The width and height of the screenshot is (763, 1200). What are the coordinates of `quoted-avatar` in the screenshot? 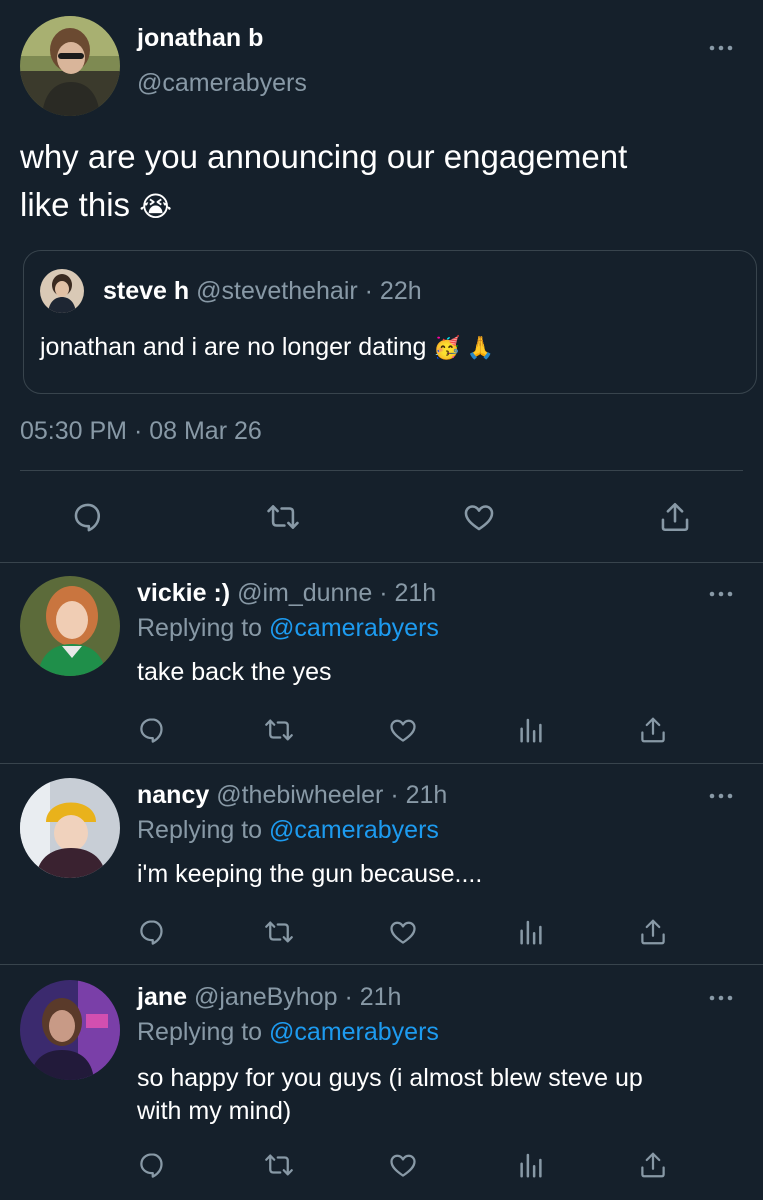 It's located at (62, 291).